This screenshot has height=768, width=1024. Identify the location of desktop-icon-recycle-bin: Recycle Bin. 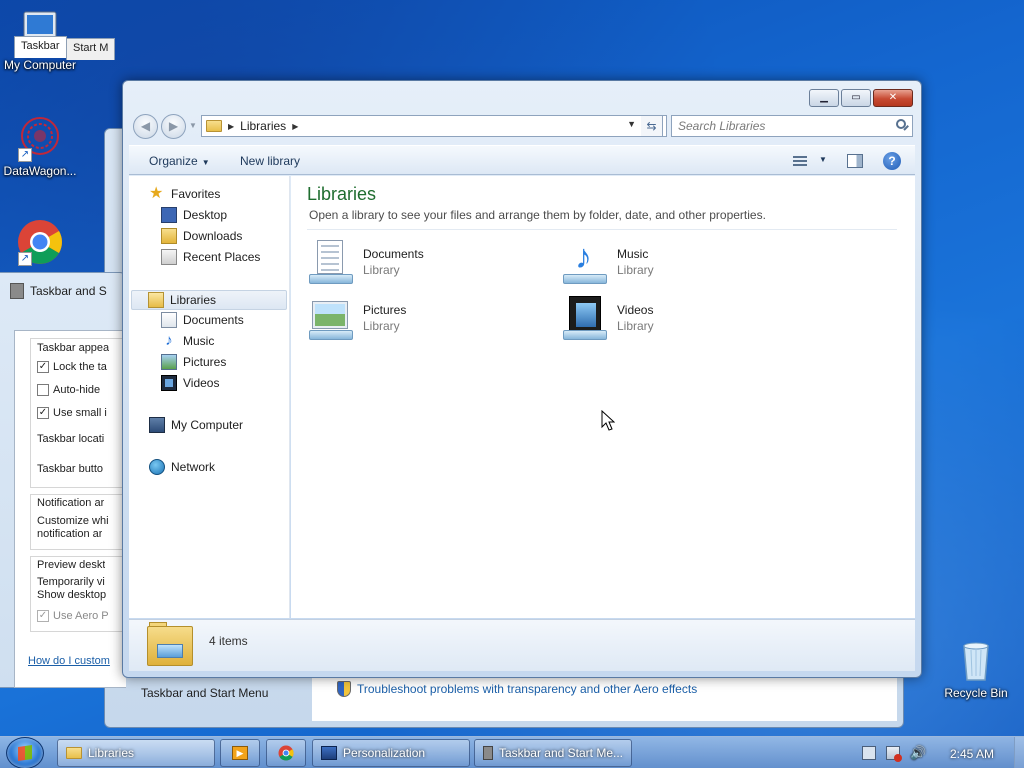
(976, 668).